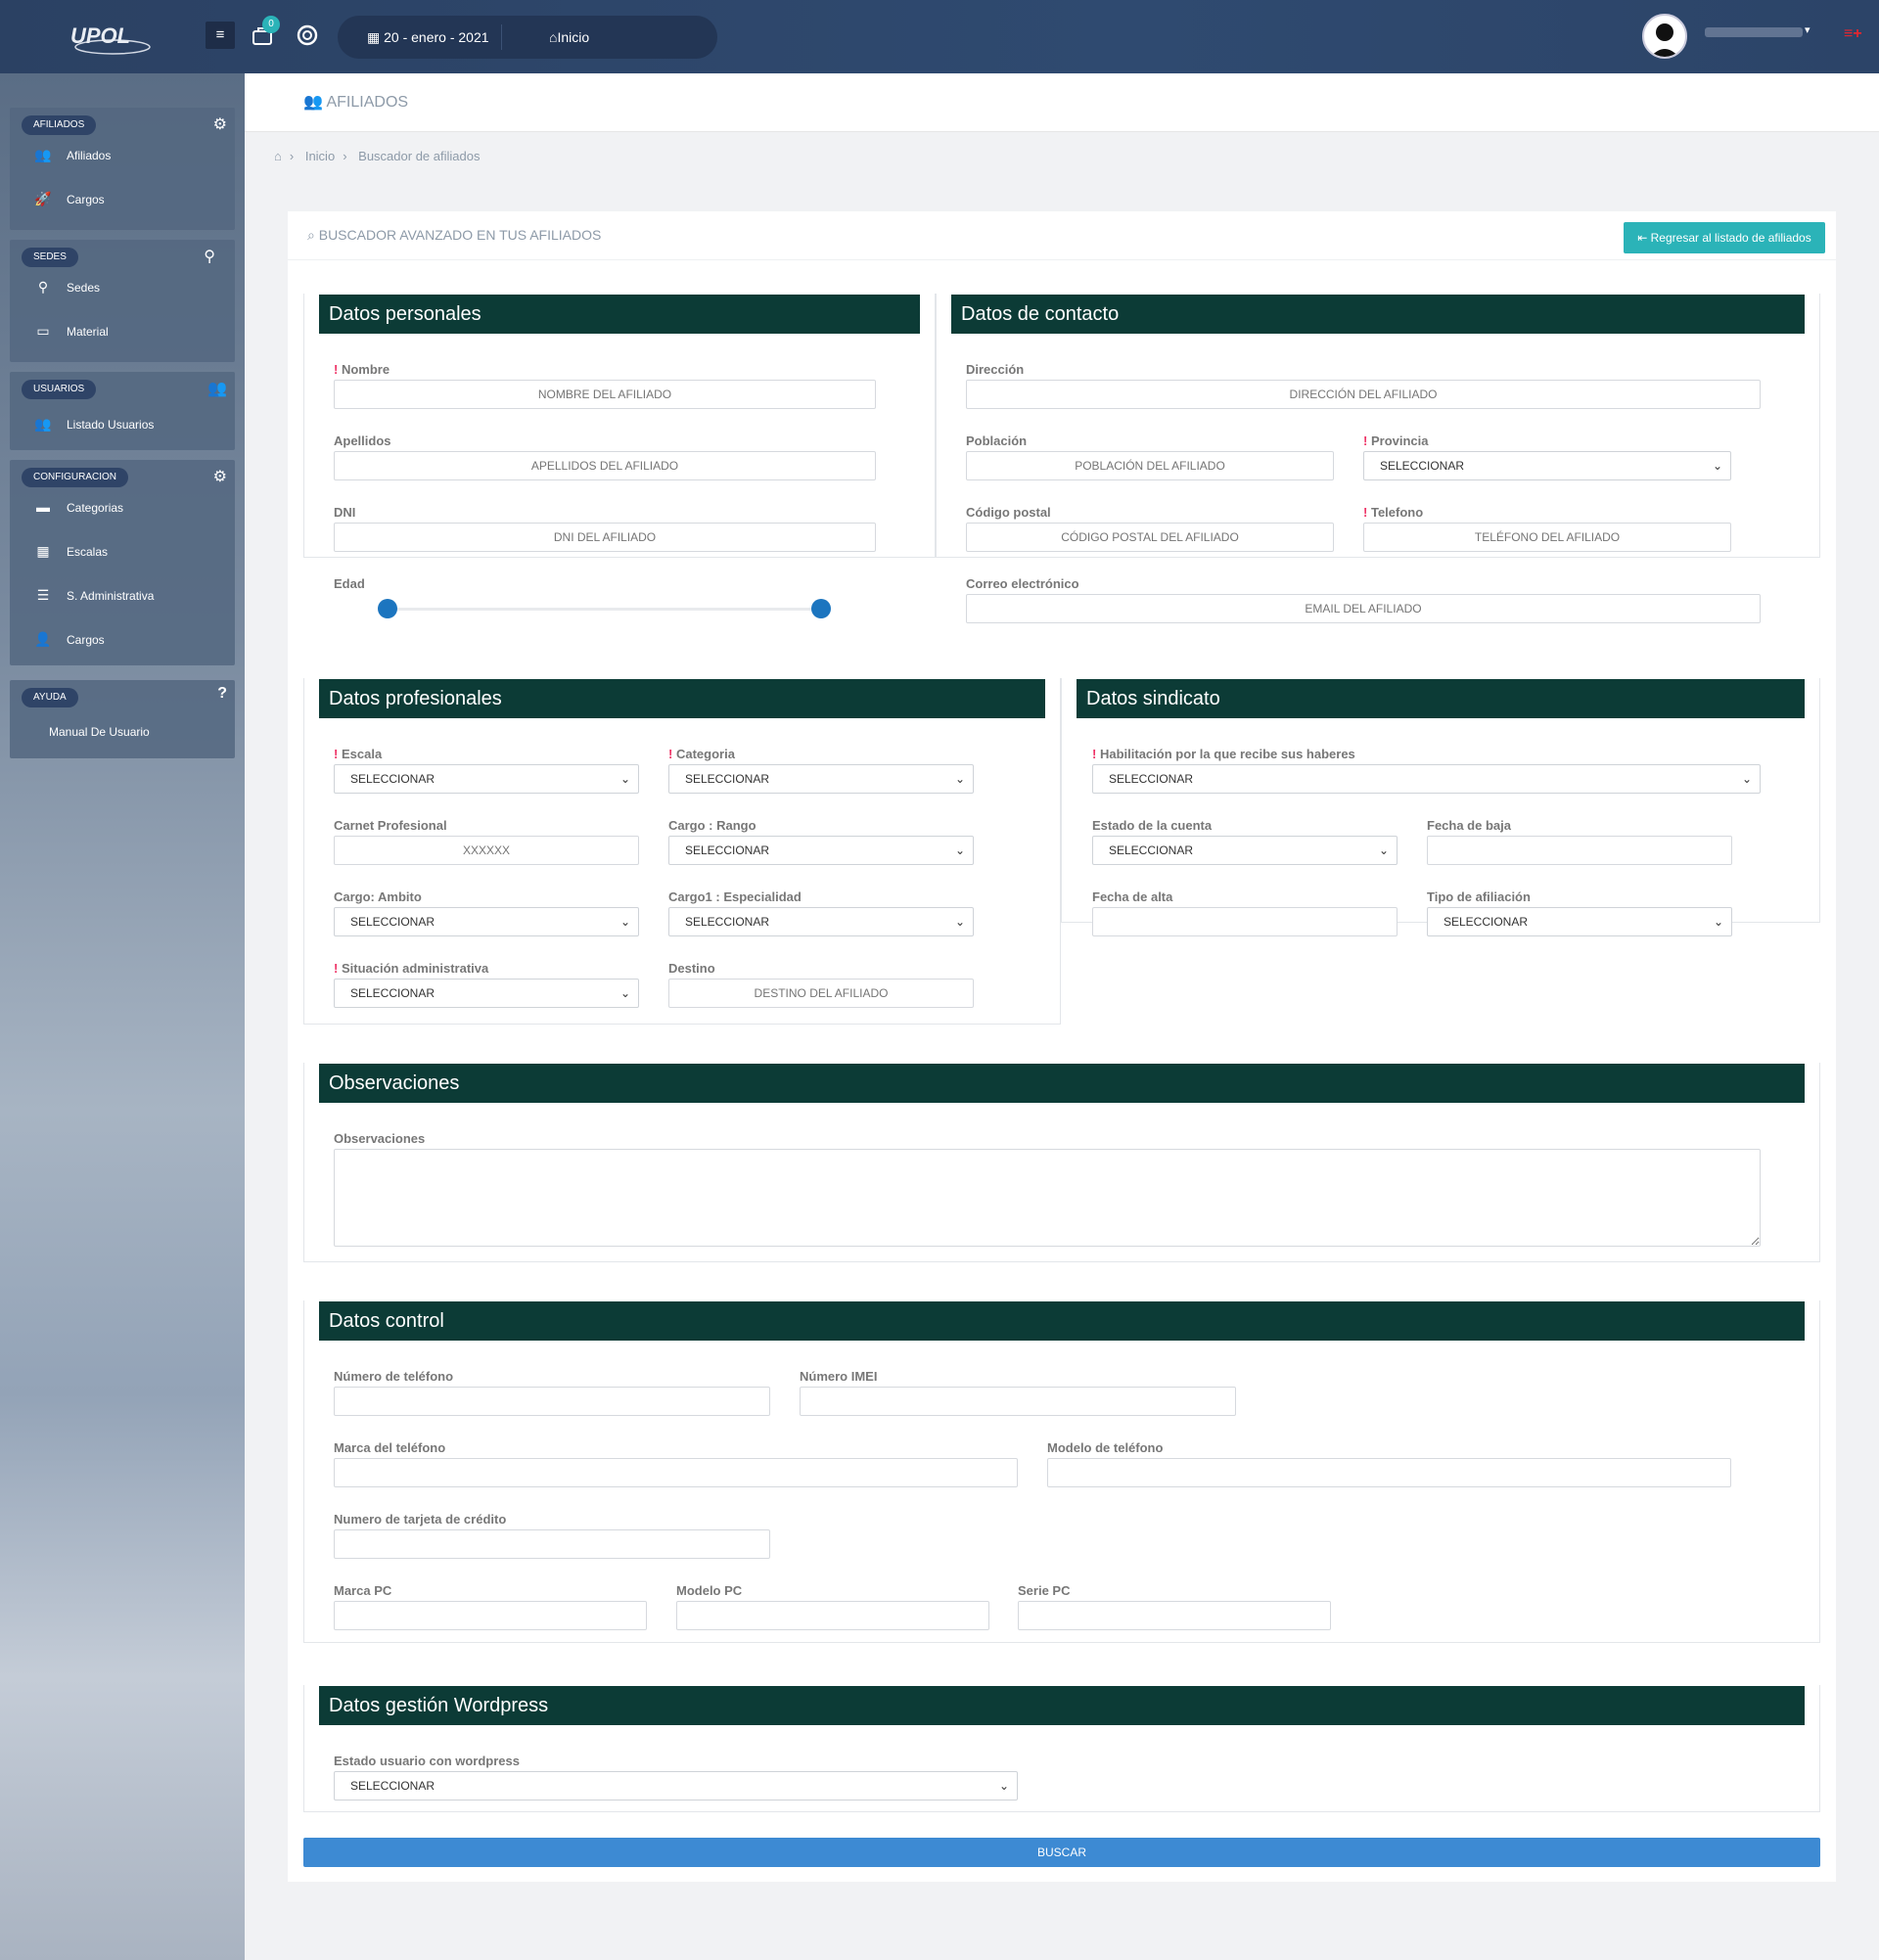 This screenshot has width=1879, height=1960. Describe the element at coordinates (380, 156) in the screenshot. I see `breadcrumb: ⌂ › Inicio › Buscador de afiliados` at that location.